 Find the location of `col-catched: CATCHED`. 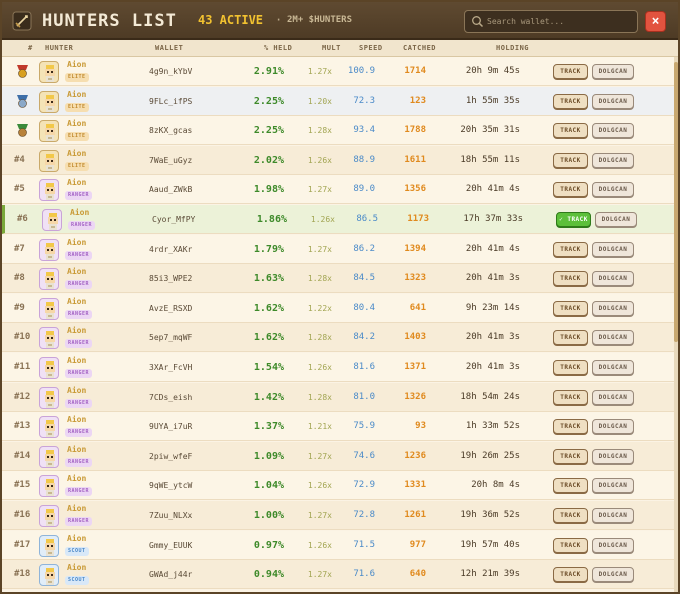

col-catched: CATCHED is located at coordinates (420, 48).